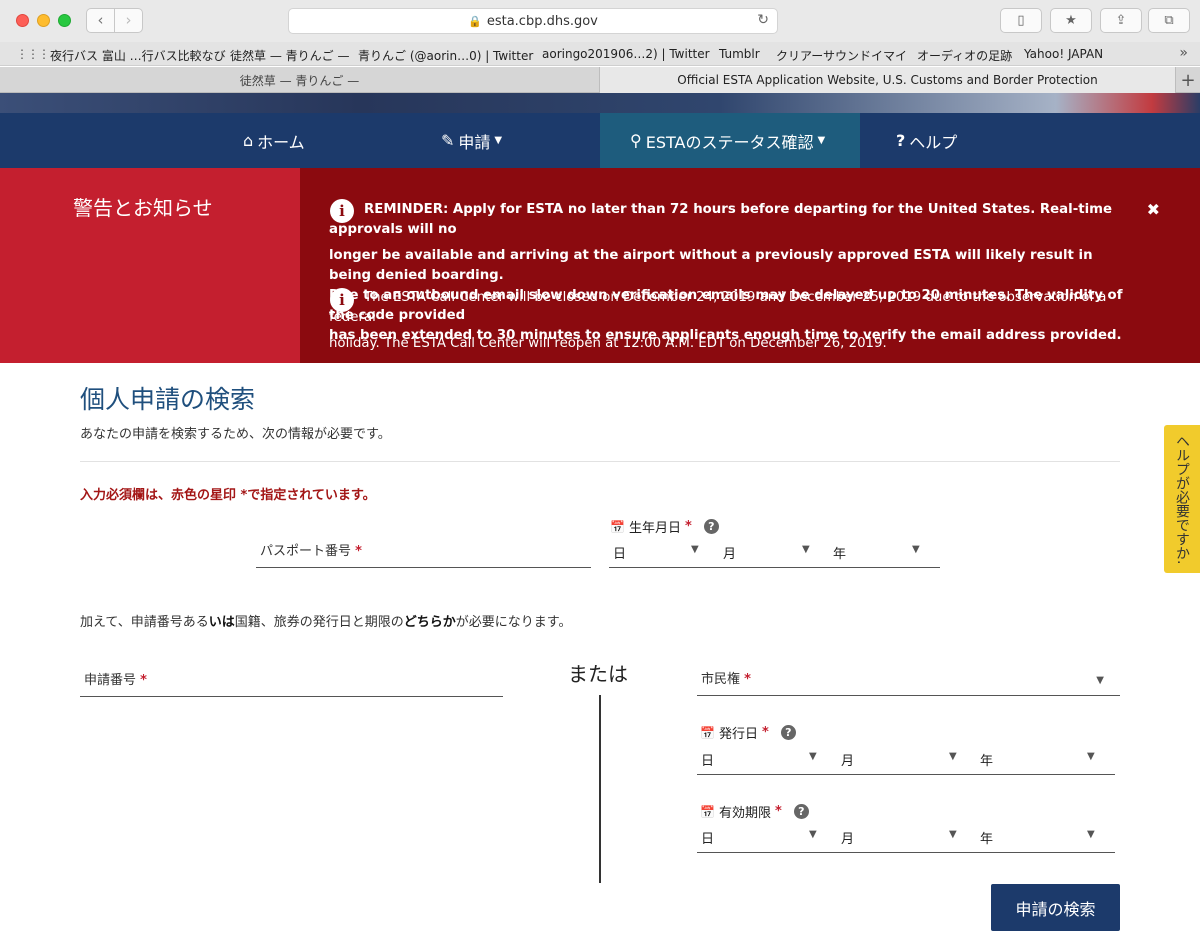  I want to click on chevron-right-icon: ›, so click(128, 20).